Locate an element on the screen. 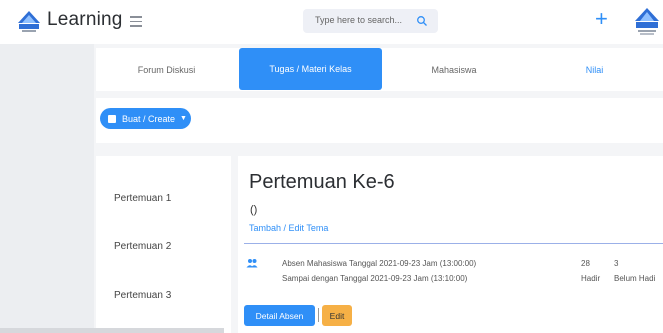 The image size is (663, 333). app-title: Learning is located at coordinates (85, 20).